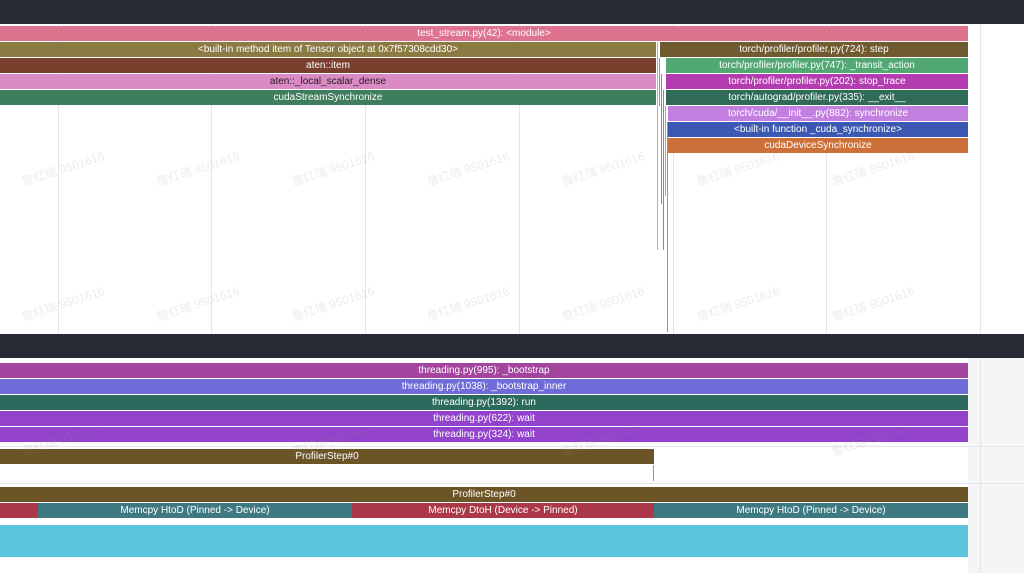 Image resolution: width=1024 pixels, height=573 pixels. Describe the element at coordinates (195, 510) in the screenshot. I see `slice-memcpy-htod-1: Memcpy HtoD (Pinned -> Device)` at that location.